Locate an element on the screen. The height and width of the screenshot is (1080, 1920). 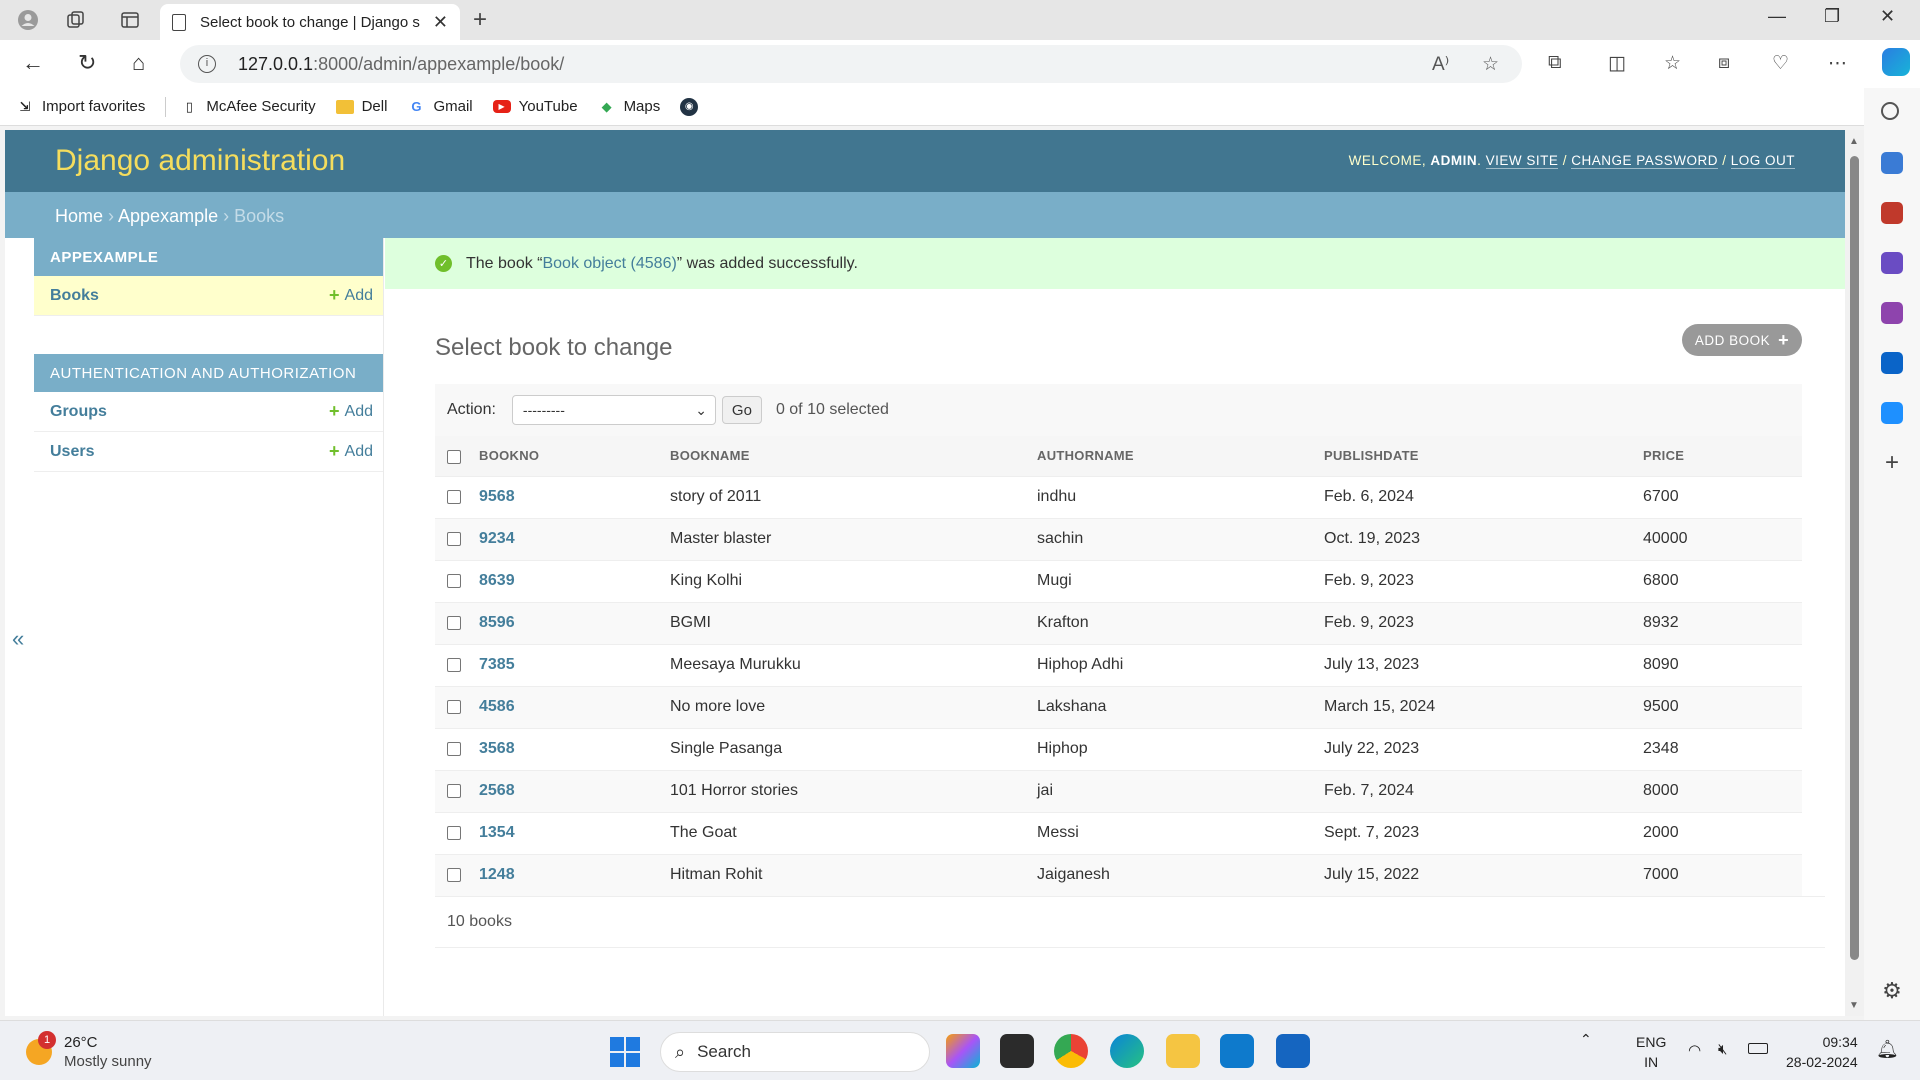
language-indicator: ENG IN is located at coordinates (1651, 1052).